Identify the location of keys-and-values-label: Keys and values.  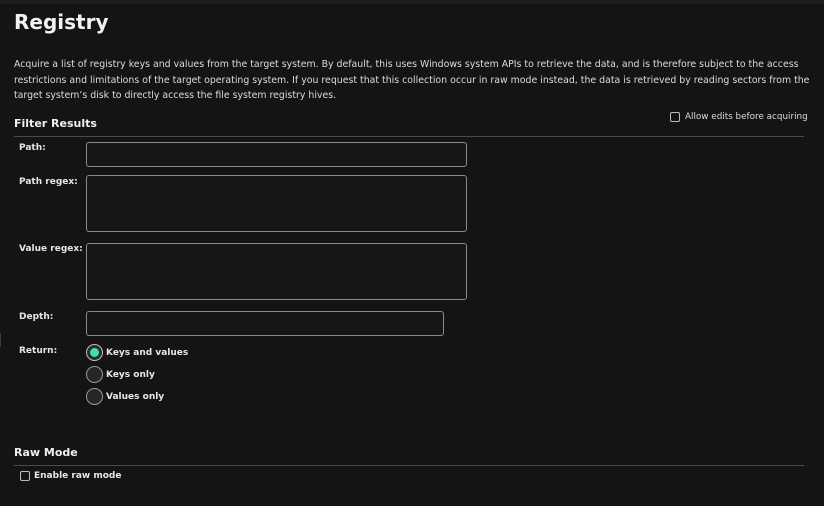
(147, 352).